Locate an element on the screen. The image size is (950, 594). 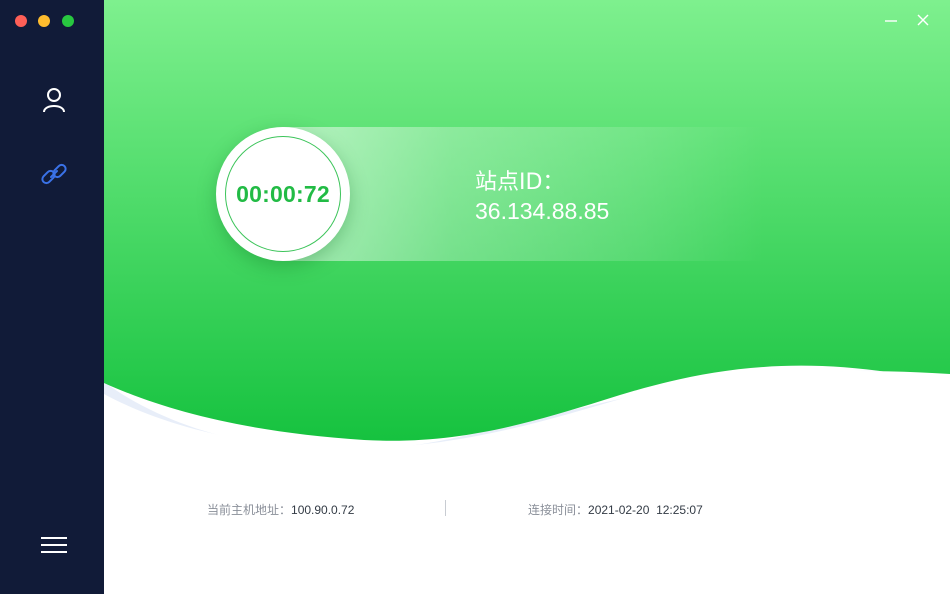
connection-time-info: 连接时间：2021-02-20 12:25:07 is located at coordinates (615, 509).